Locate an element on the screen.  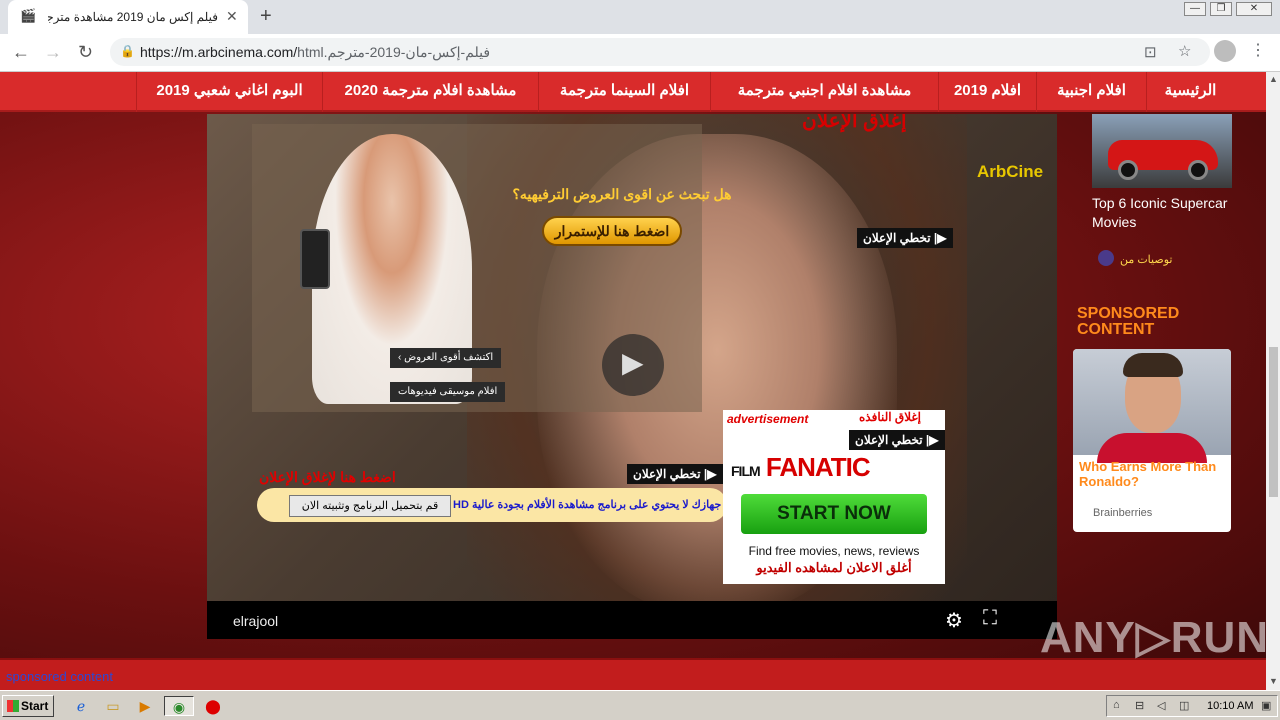
scroll-thumb is located at coordinates (1273, 422).